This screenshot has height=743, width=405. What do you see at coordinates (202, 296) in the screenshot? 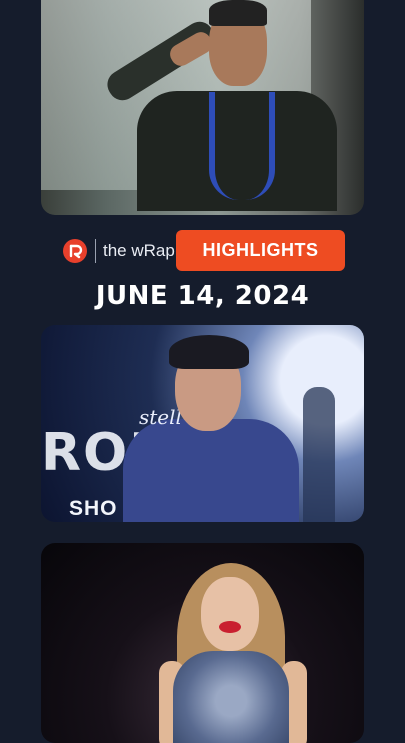
I see `page-date: JUNE 14, 2024` at bounding box center [202, 296].